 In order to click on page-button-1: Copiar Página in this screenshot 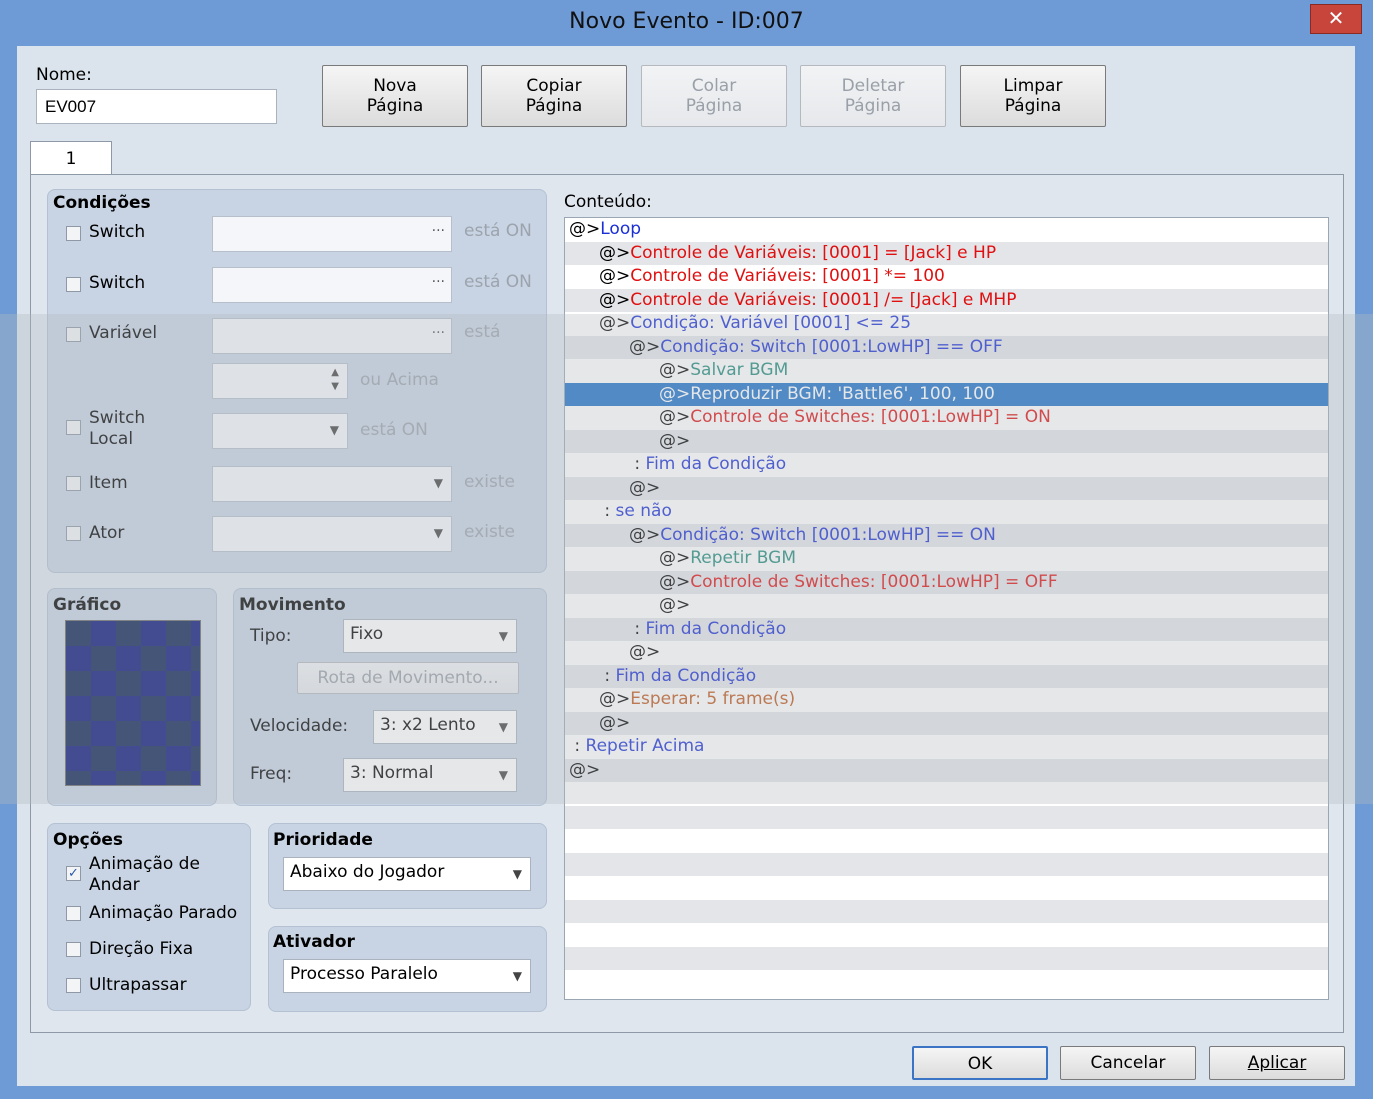, I will do `click(554, 96)`.